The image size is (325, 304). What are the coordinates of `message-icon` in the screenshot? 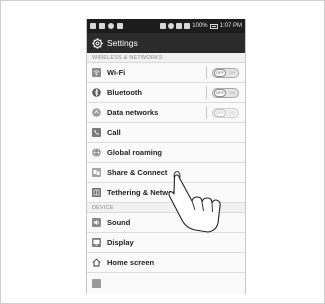 It's located at (120, 26).